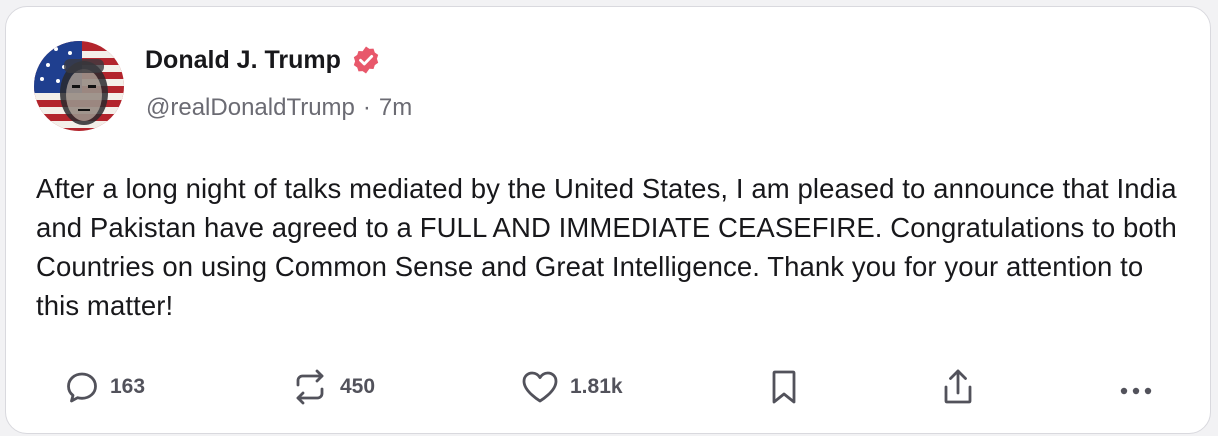 Image resolution: width=1218 pixels, height=436 pixels. I want to click on bookmark-button, so click(784, 387).